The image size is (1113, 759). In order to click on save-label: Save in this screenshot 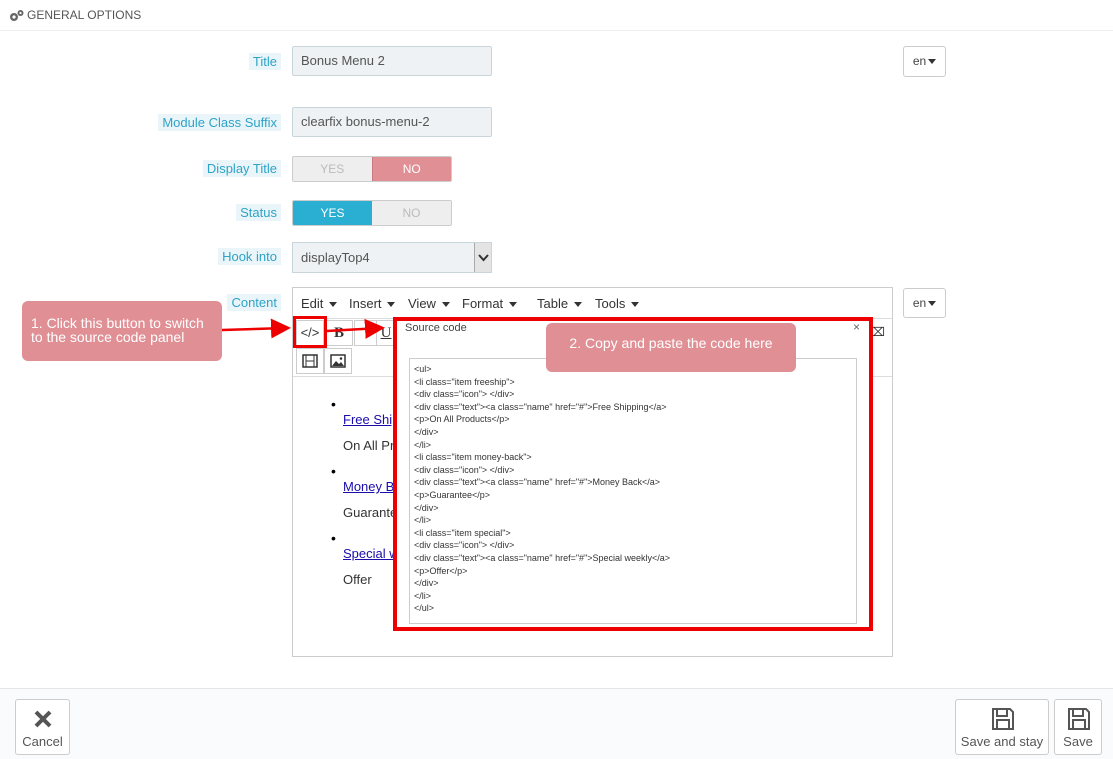, I will do `click(1078, 741)`.